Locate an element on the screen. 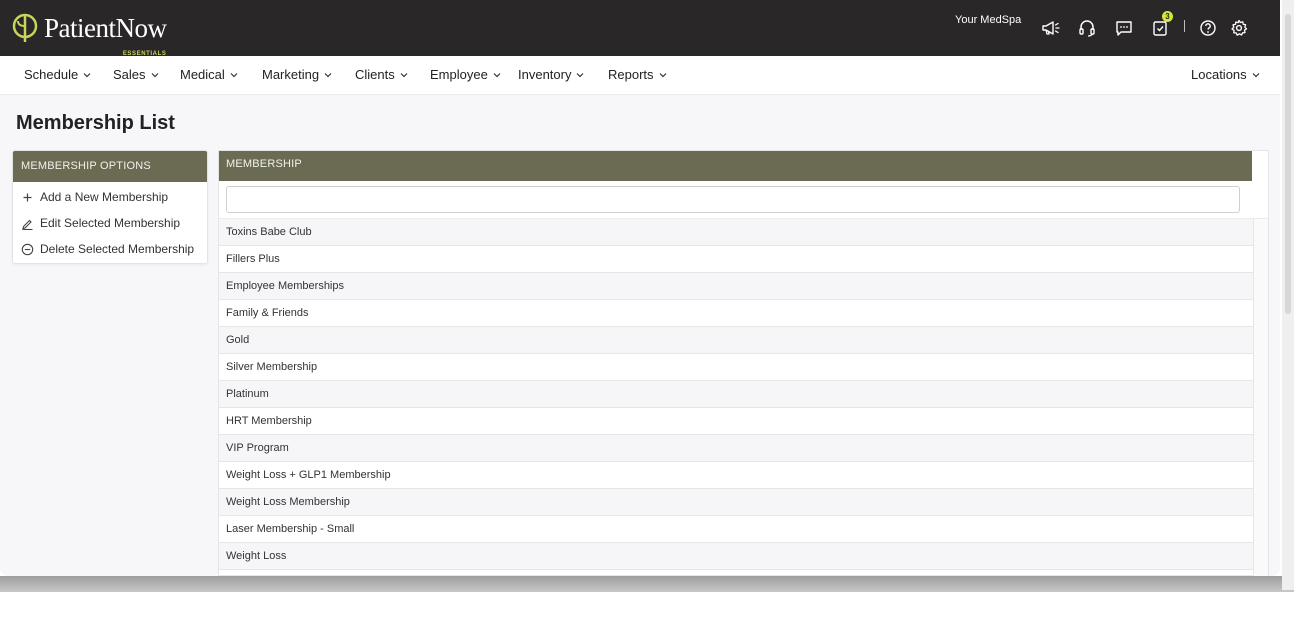 This screenshot has width=1294, height=624. edit-membership-label: Edit Selected Membership is located at coordinates (110, 223).